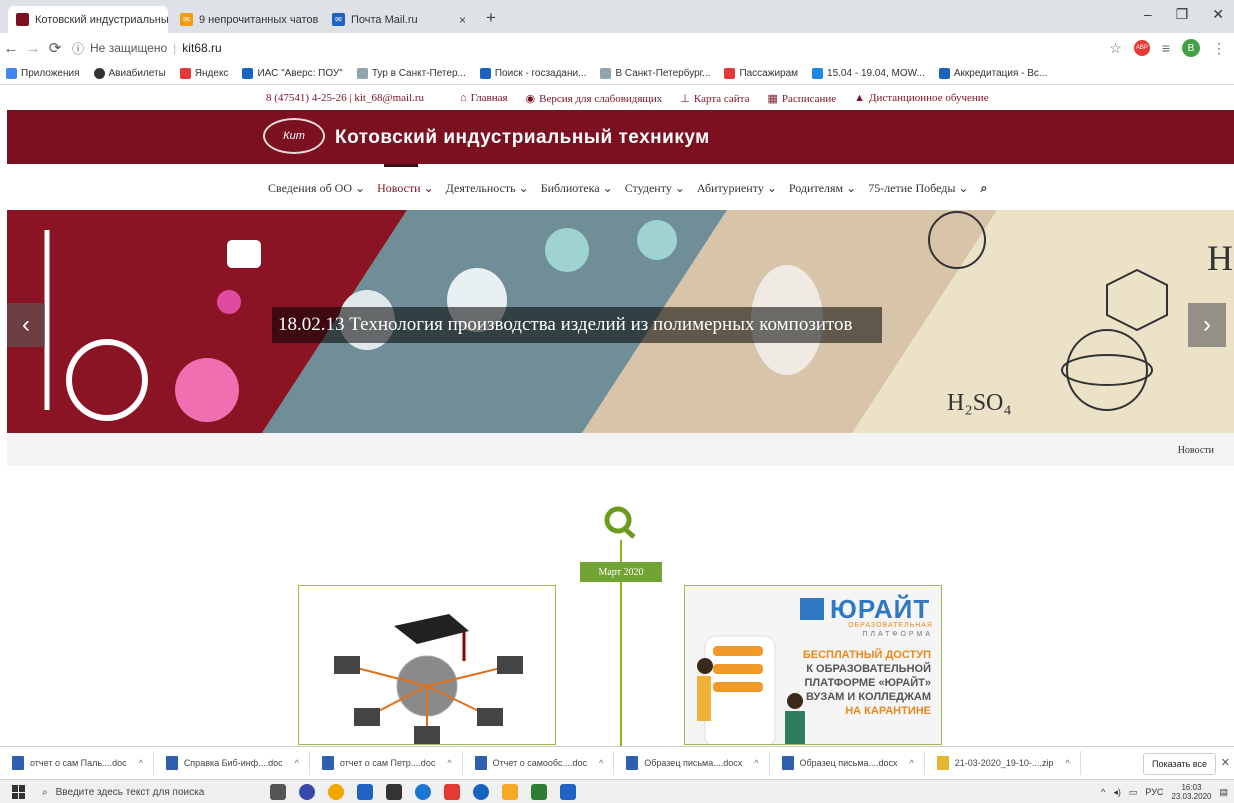 The image size is (1234, 803). Describe the element at coordinates (147, 792) in the screenshot. I see `taskbar-search-input: ⌕ Введите здесь текст для поиска` at that location.